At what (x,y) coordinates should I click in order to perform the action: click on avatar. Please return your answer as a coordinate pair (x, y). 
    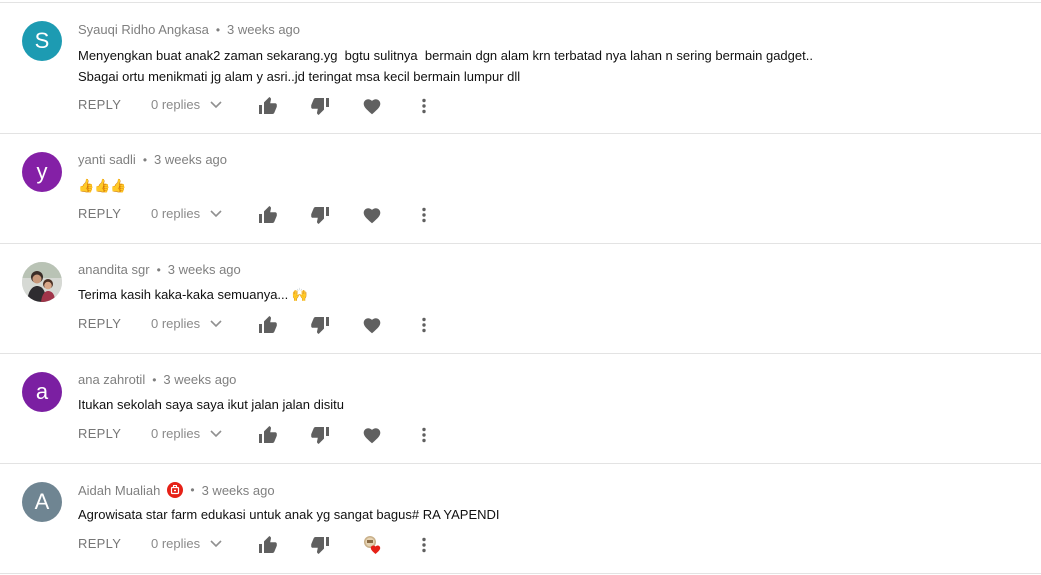
    Looking at the image, I should click on (42, 282).